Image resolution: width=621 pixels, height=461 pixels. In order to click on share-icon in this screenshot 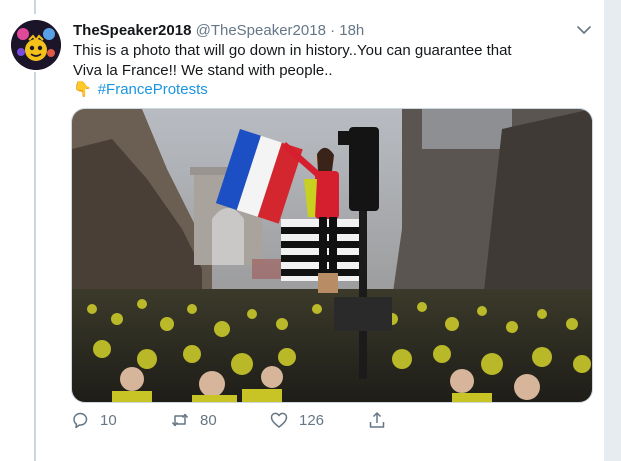, I will do `click(377, 420)`.